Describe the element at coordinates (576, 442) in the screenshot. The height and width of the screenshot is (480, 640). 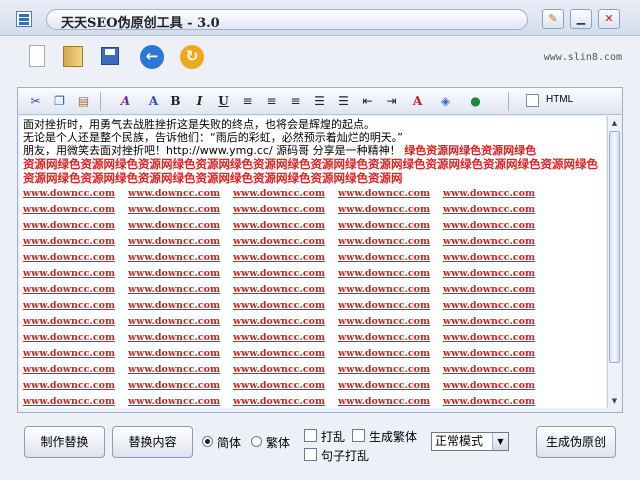
I see `generate-button: 生成伪原创` at that location.